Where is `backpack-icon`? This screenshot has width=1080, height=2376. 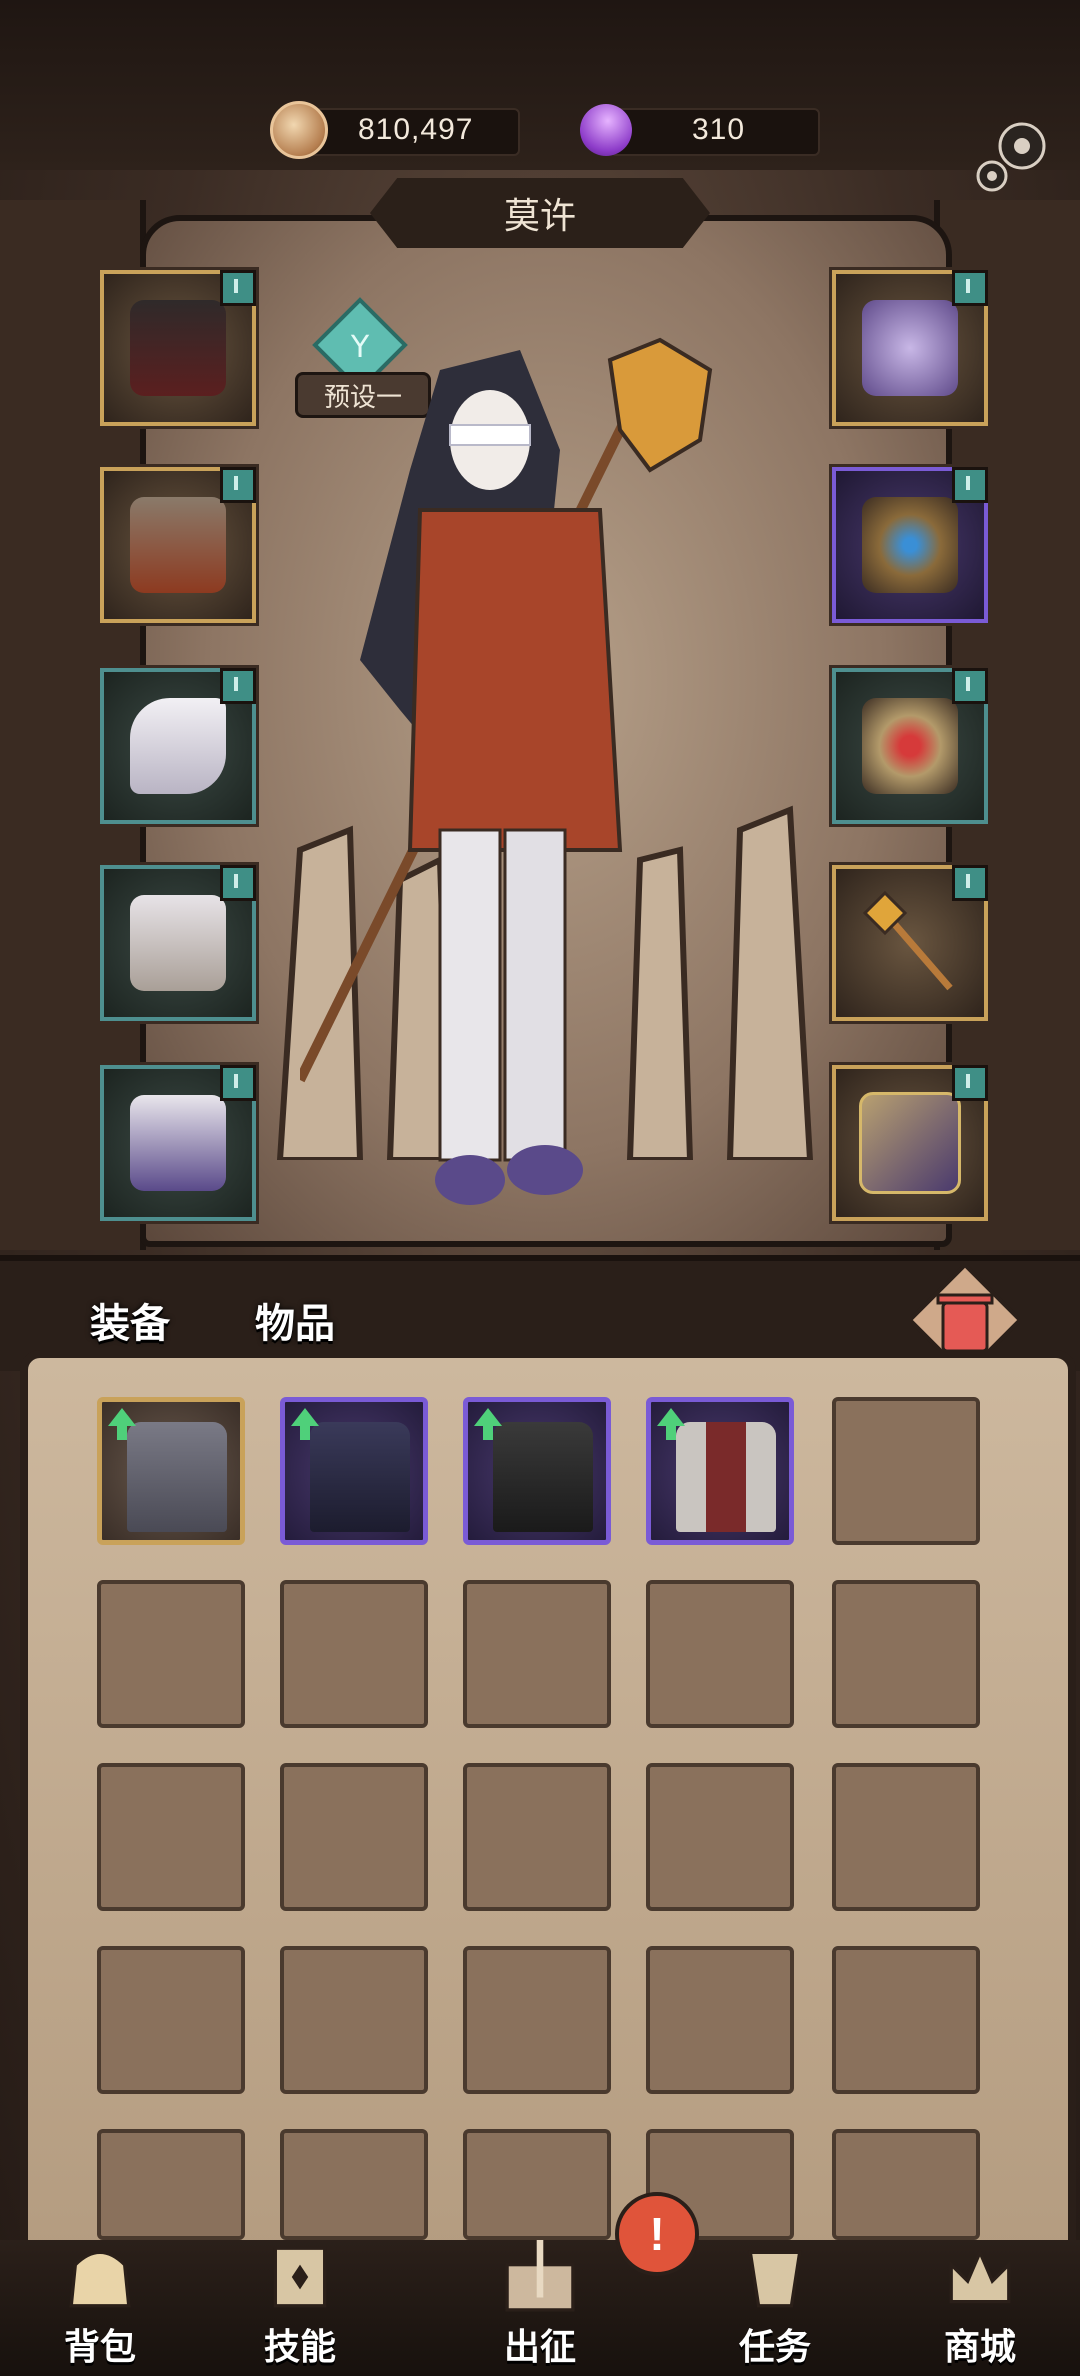 backpack-icon is located at coordinates (100, 2279).